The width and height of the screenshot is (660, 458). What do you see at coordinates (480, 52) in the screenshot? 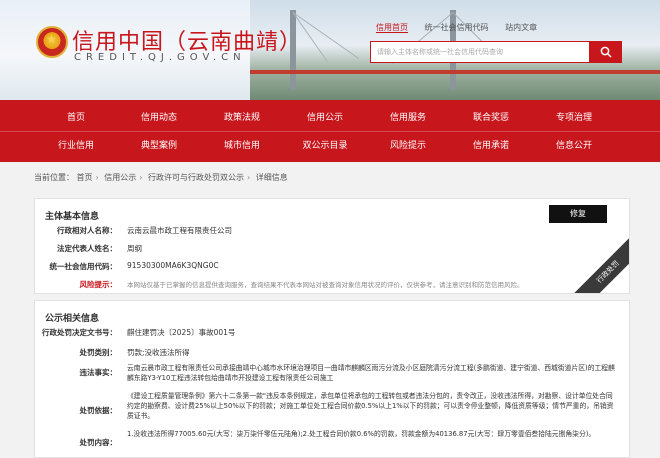
I see `search-input: 请输入主体名称或统一社会信用代码查询` at bounding box center [480, 52].